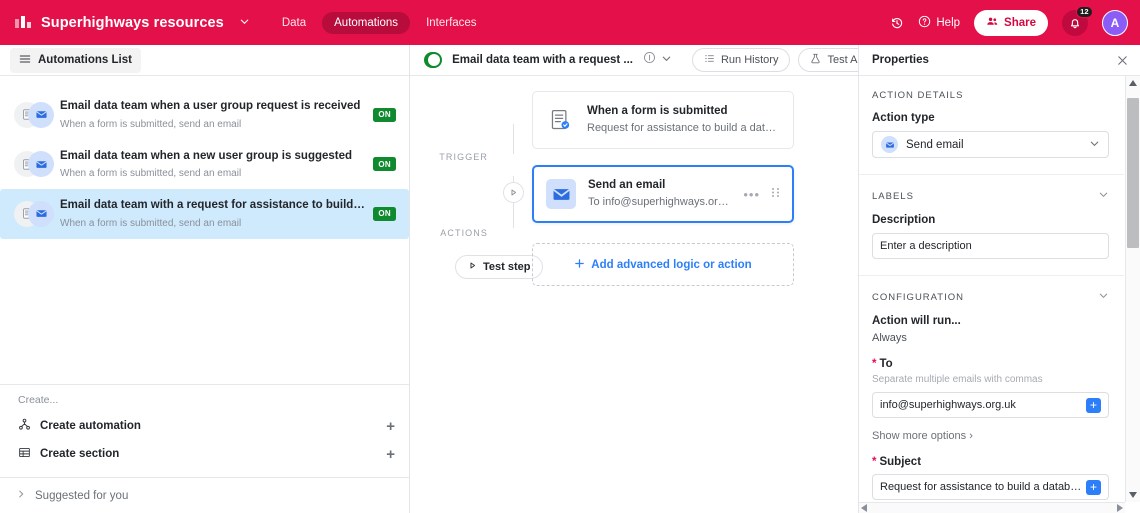  Describe the element at coordinates (470, 157) in the screenshot. I see `trigger-rail: TRIGGER` at that location.